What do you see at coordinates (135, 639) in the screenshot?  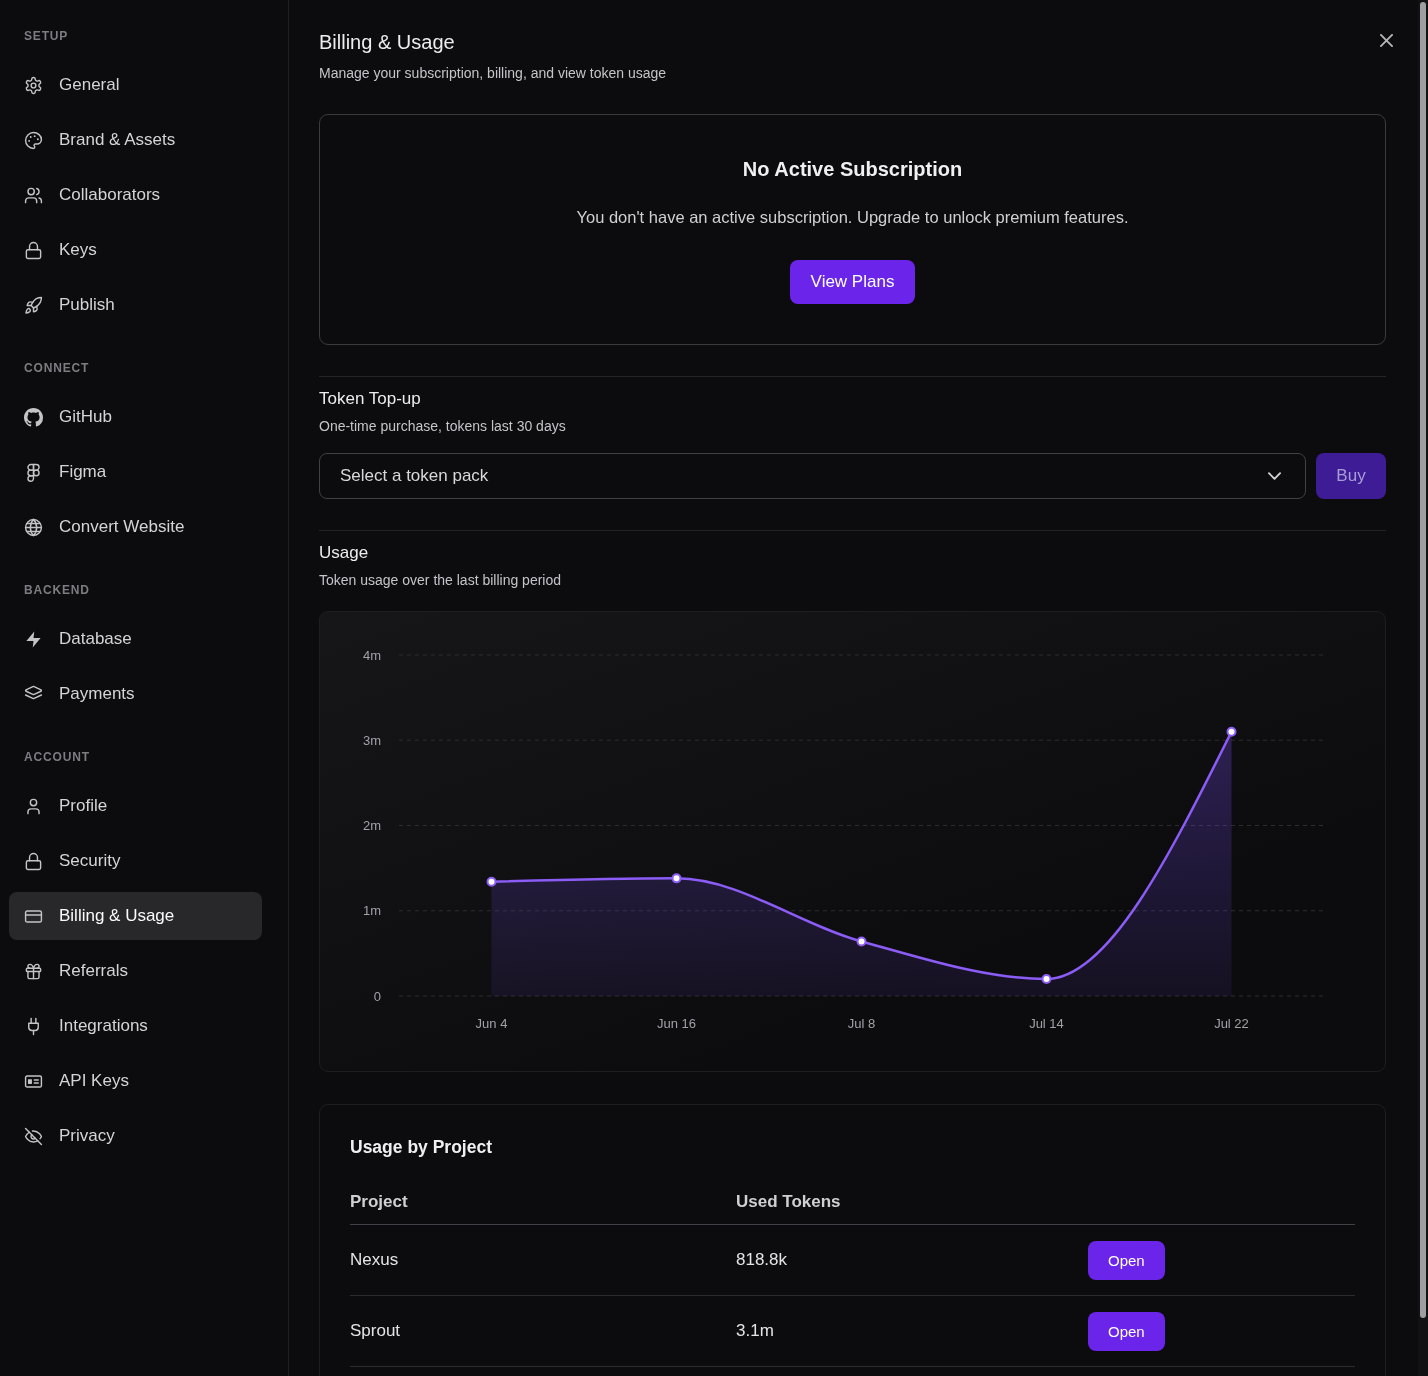 I see `sidebar-item: Database` at bounding box center [135, 639].